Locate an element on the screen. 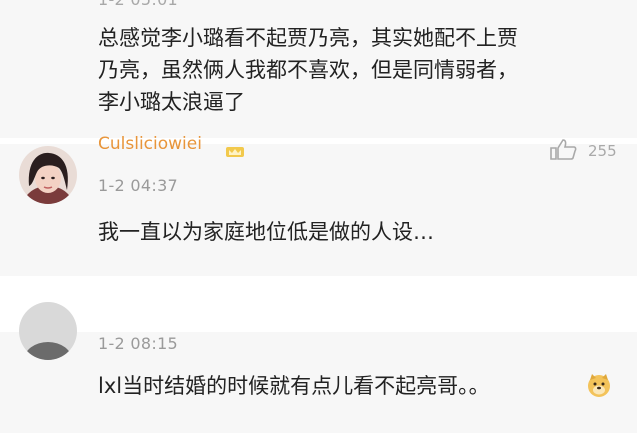 This screenshot has height=433, width=637. comment-time: 1-2 04:37 is located at coordinates (138, 185).